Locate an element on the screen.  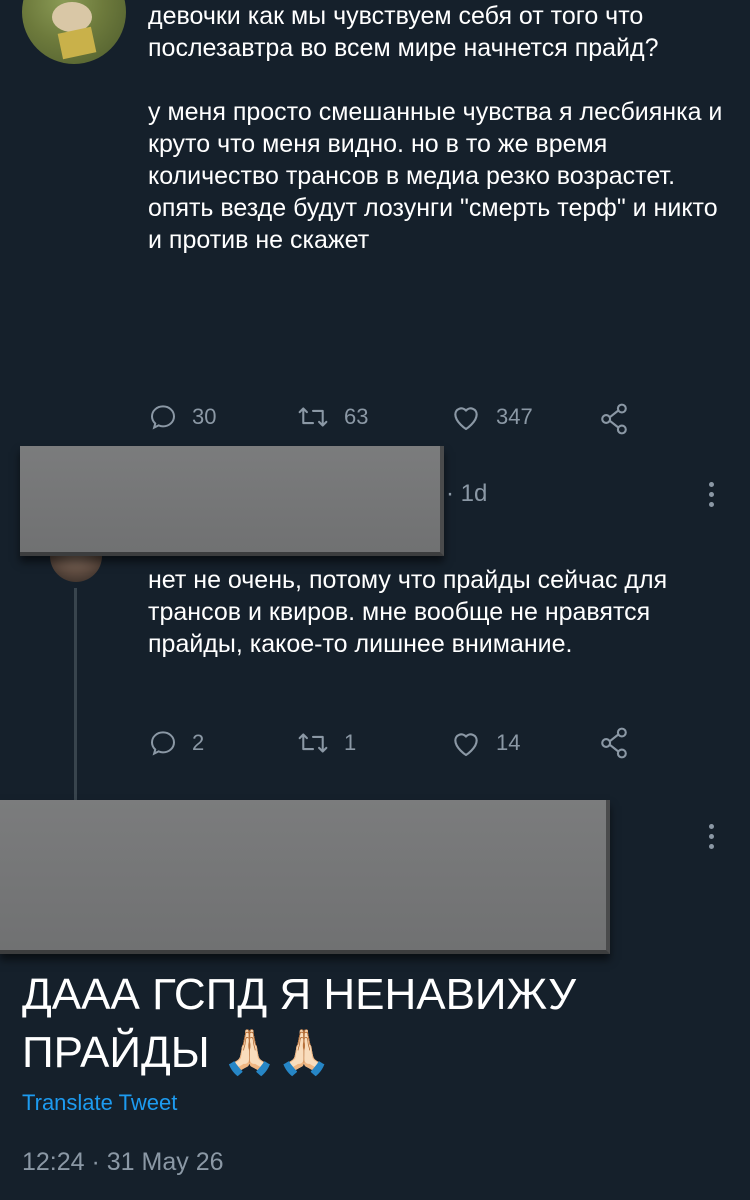
retweet-count: 1 is located at coordinates (350, 742).